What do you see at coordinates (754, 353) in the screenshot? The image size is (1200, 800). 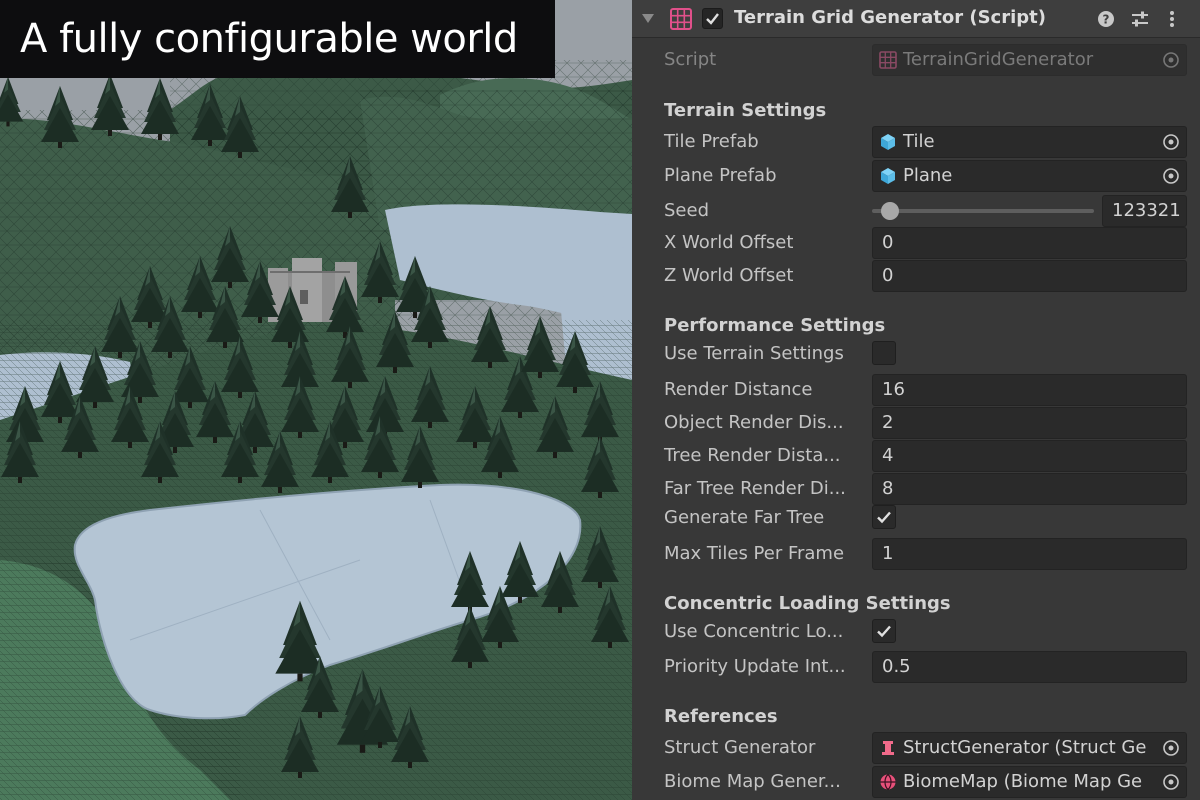 I see `use-terrain-settings-label: Use Terrain Settings` at bounding box center [754, 353].